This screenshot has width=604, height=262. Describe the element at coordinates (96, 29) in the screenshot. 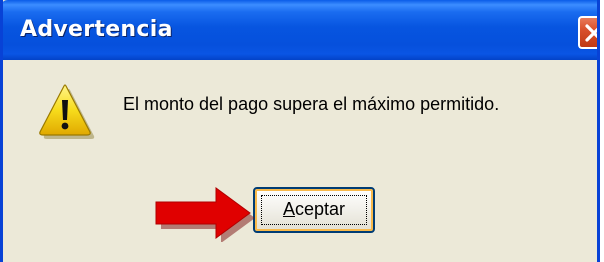

I see `dialog-title: Advertencia` at that location.